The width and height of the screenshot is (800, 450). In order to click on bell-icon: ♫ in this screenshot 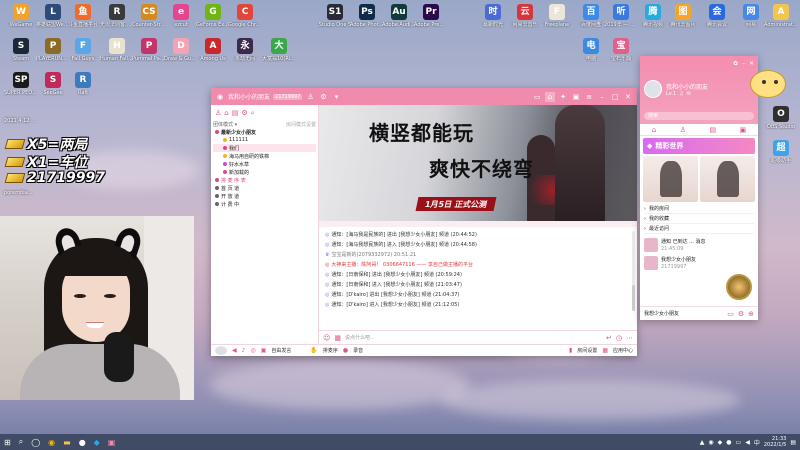, I will do `click(681, 94)`.